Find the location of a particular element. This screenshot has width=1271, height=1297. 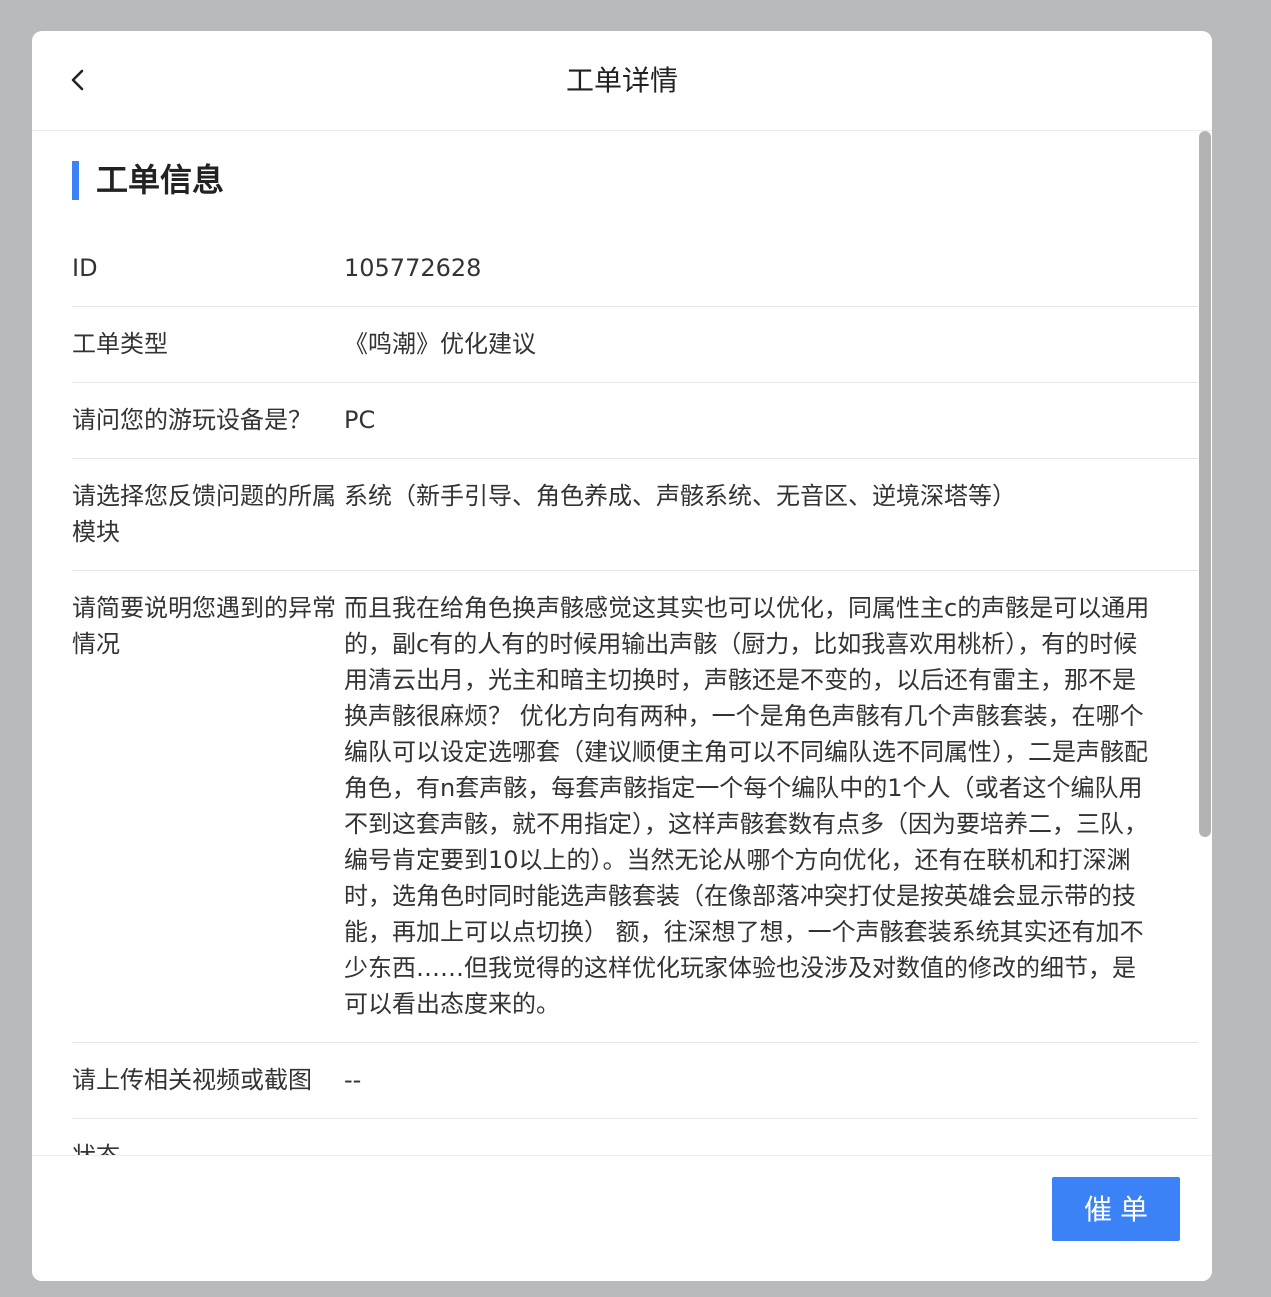

page-title: 工单详情 is located at coordinates (621, 80).